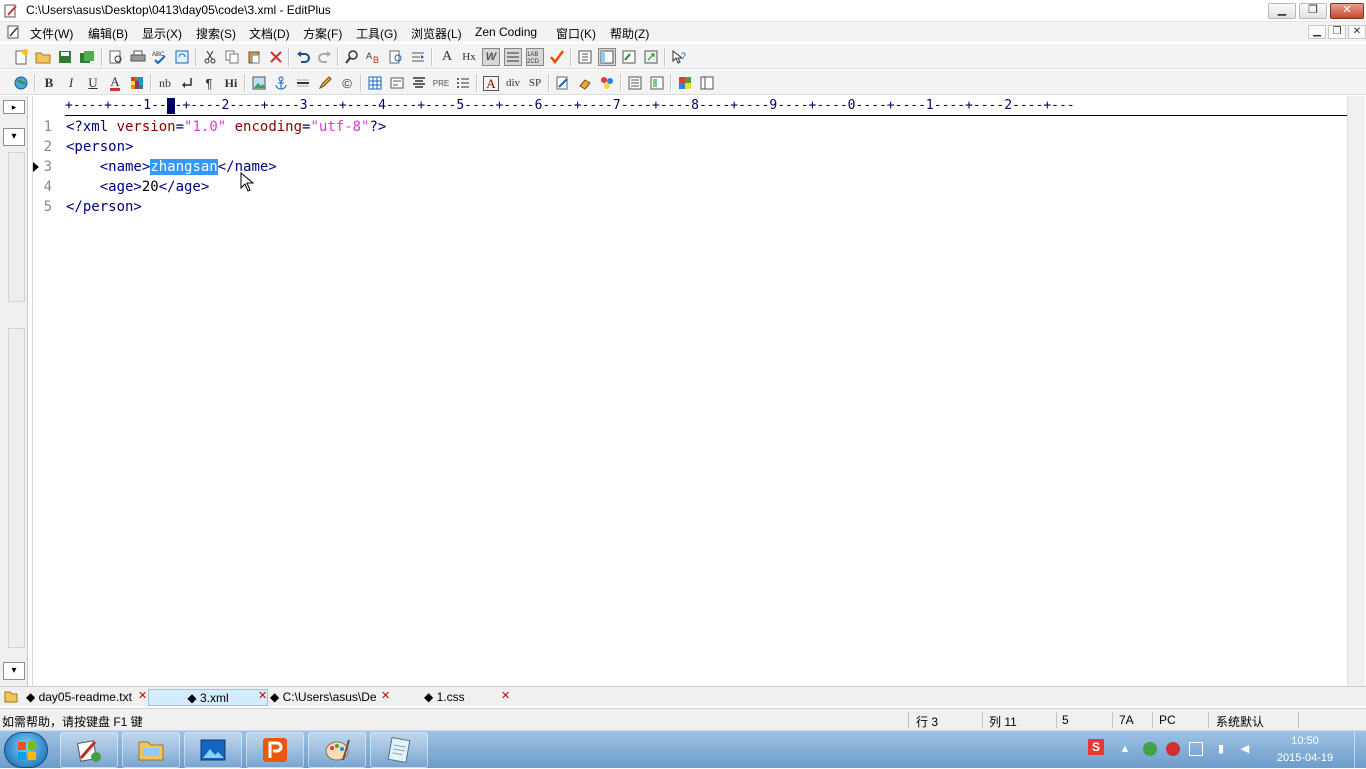  Describe the element at coordinates (65, 57) in the screenshot. I see `save-button` at that location.